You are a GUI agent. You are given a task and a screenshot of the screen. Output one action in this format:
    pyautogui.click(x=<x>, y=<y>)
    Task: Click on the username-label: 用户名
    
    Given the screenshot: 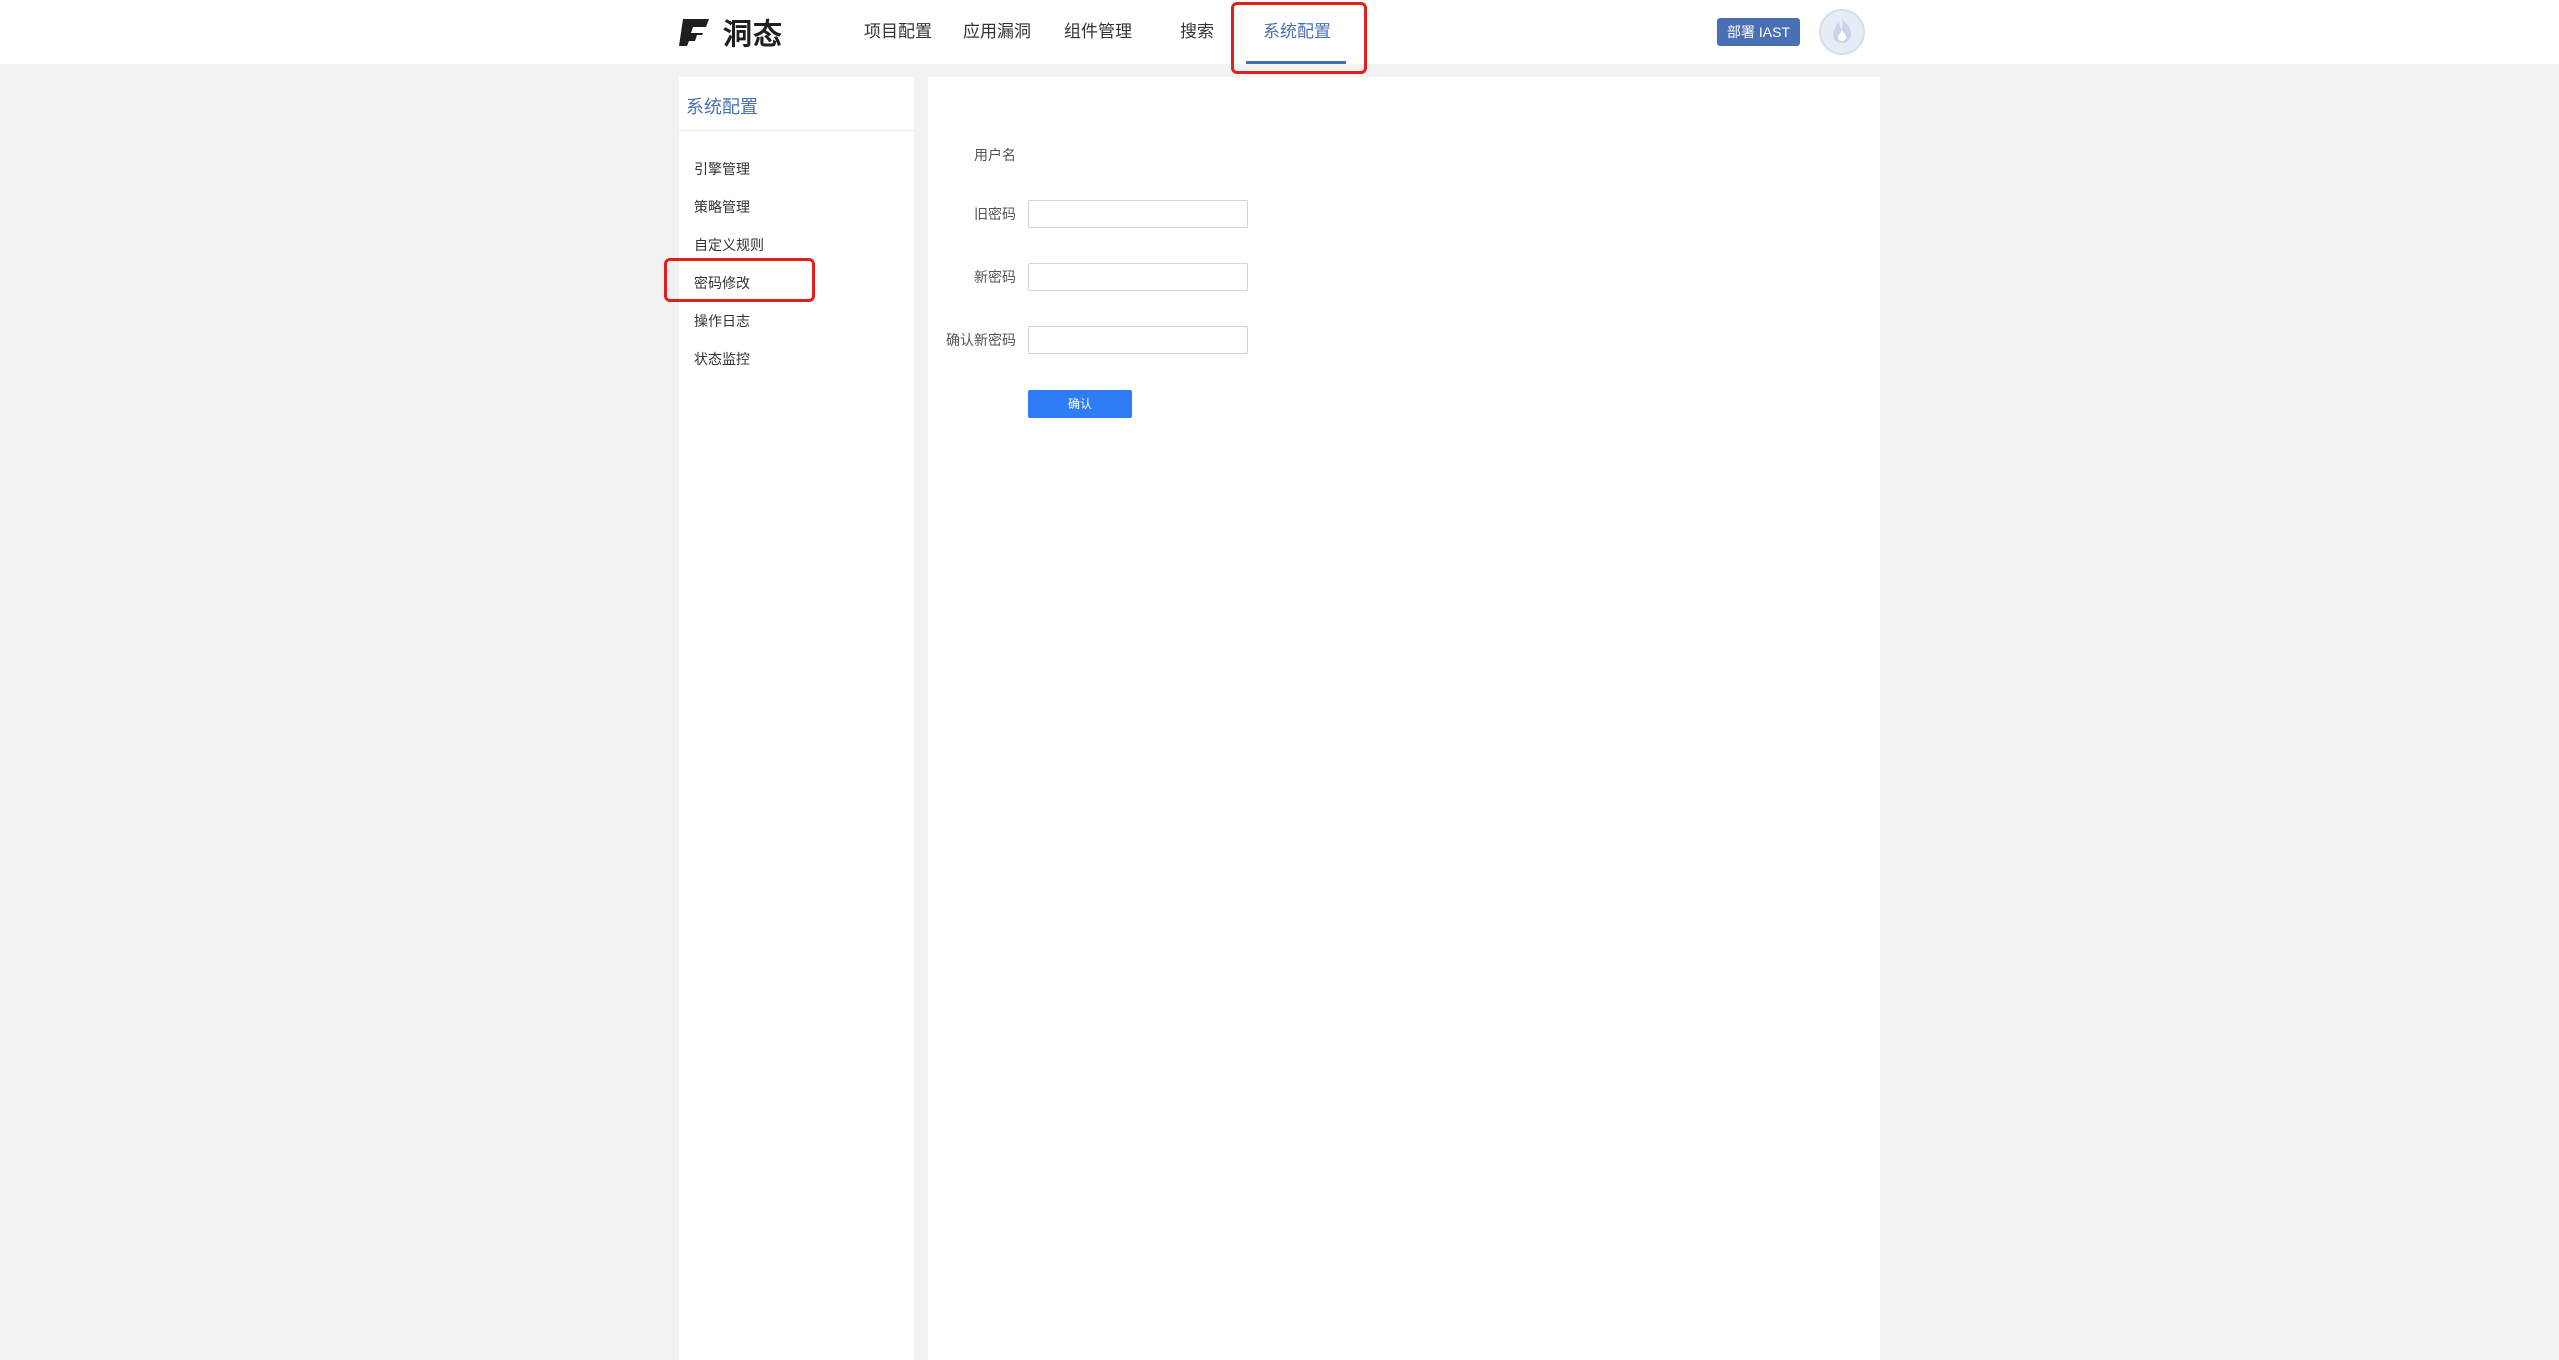 What is the action you would take?
    pyautogui.click(x=995, y=156)
    